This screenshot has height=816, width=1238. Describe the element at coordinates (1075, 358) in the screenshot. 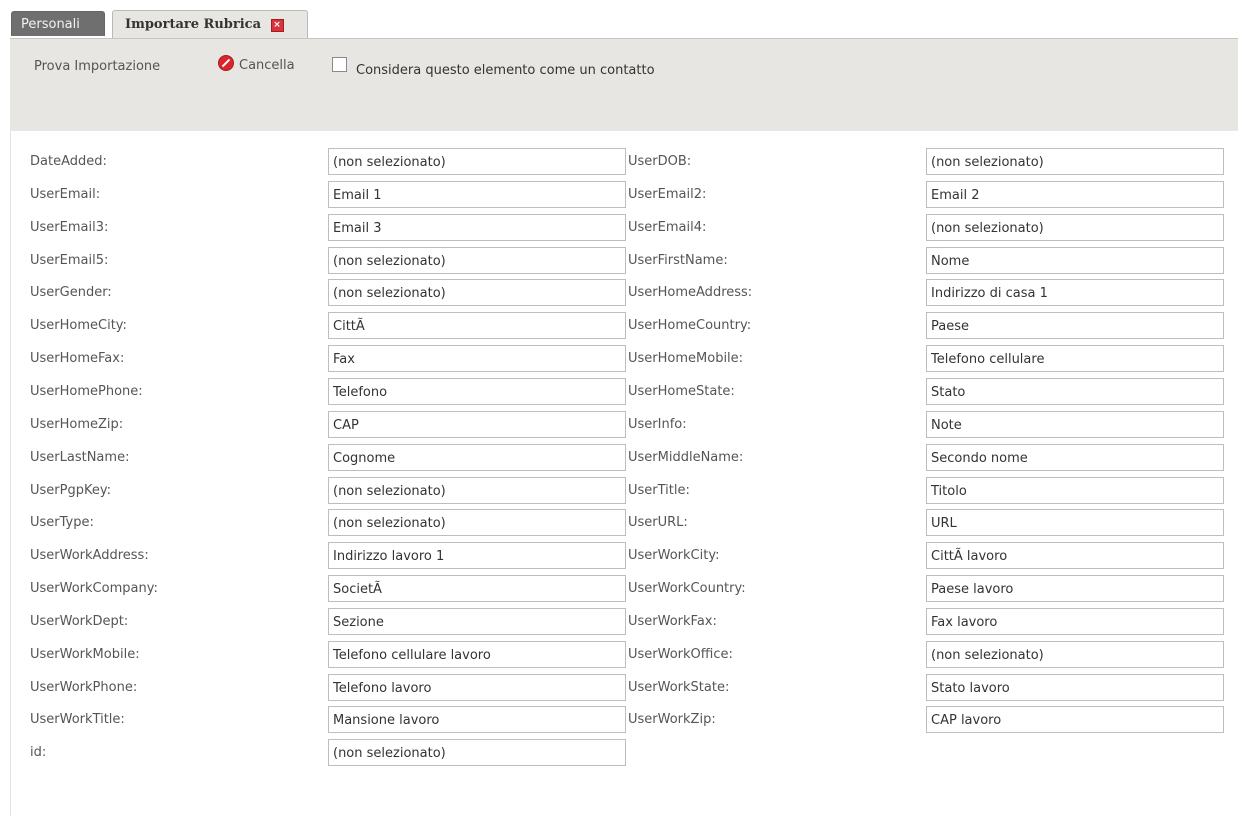

I see `field-mapping-select: Telefono cellulare` at that location.